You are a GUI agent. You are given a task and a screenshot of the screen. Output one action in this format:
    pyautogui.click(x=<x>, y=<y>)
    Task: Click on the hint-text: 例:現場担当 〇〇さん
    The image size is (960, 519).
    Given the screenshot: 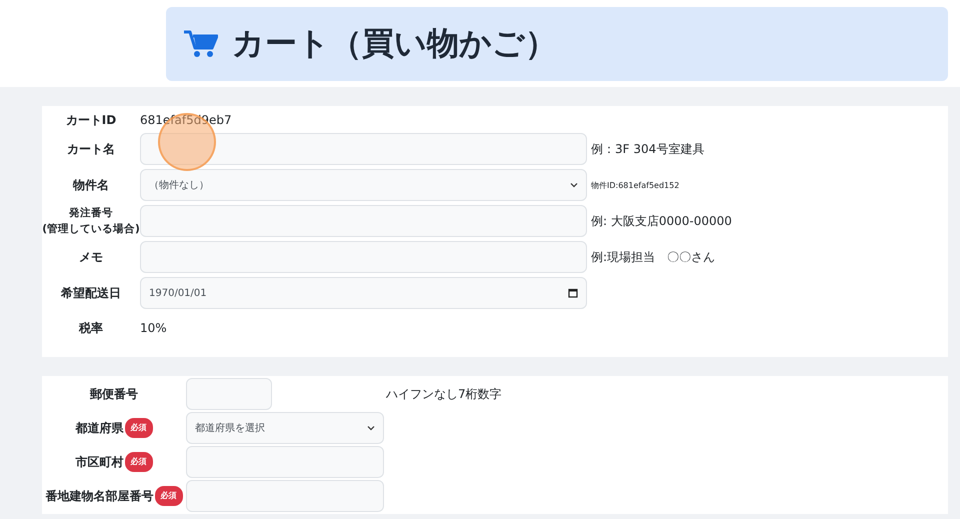 What is the action you would take?
    pyautogui.click(x=653, y=257)
    